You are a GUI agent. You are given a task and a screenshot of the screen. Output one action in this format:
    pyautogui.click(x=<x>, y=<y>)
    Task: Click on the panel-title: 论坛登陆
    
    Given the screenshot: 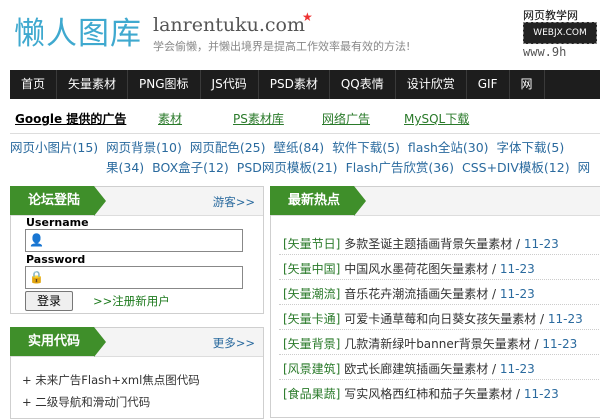 What is the action you would take?
    pyautogui.click(x=58, y=201)
    